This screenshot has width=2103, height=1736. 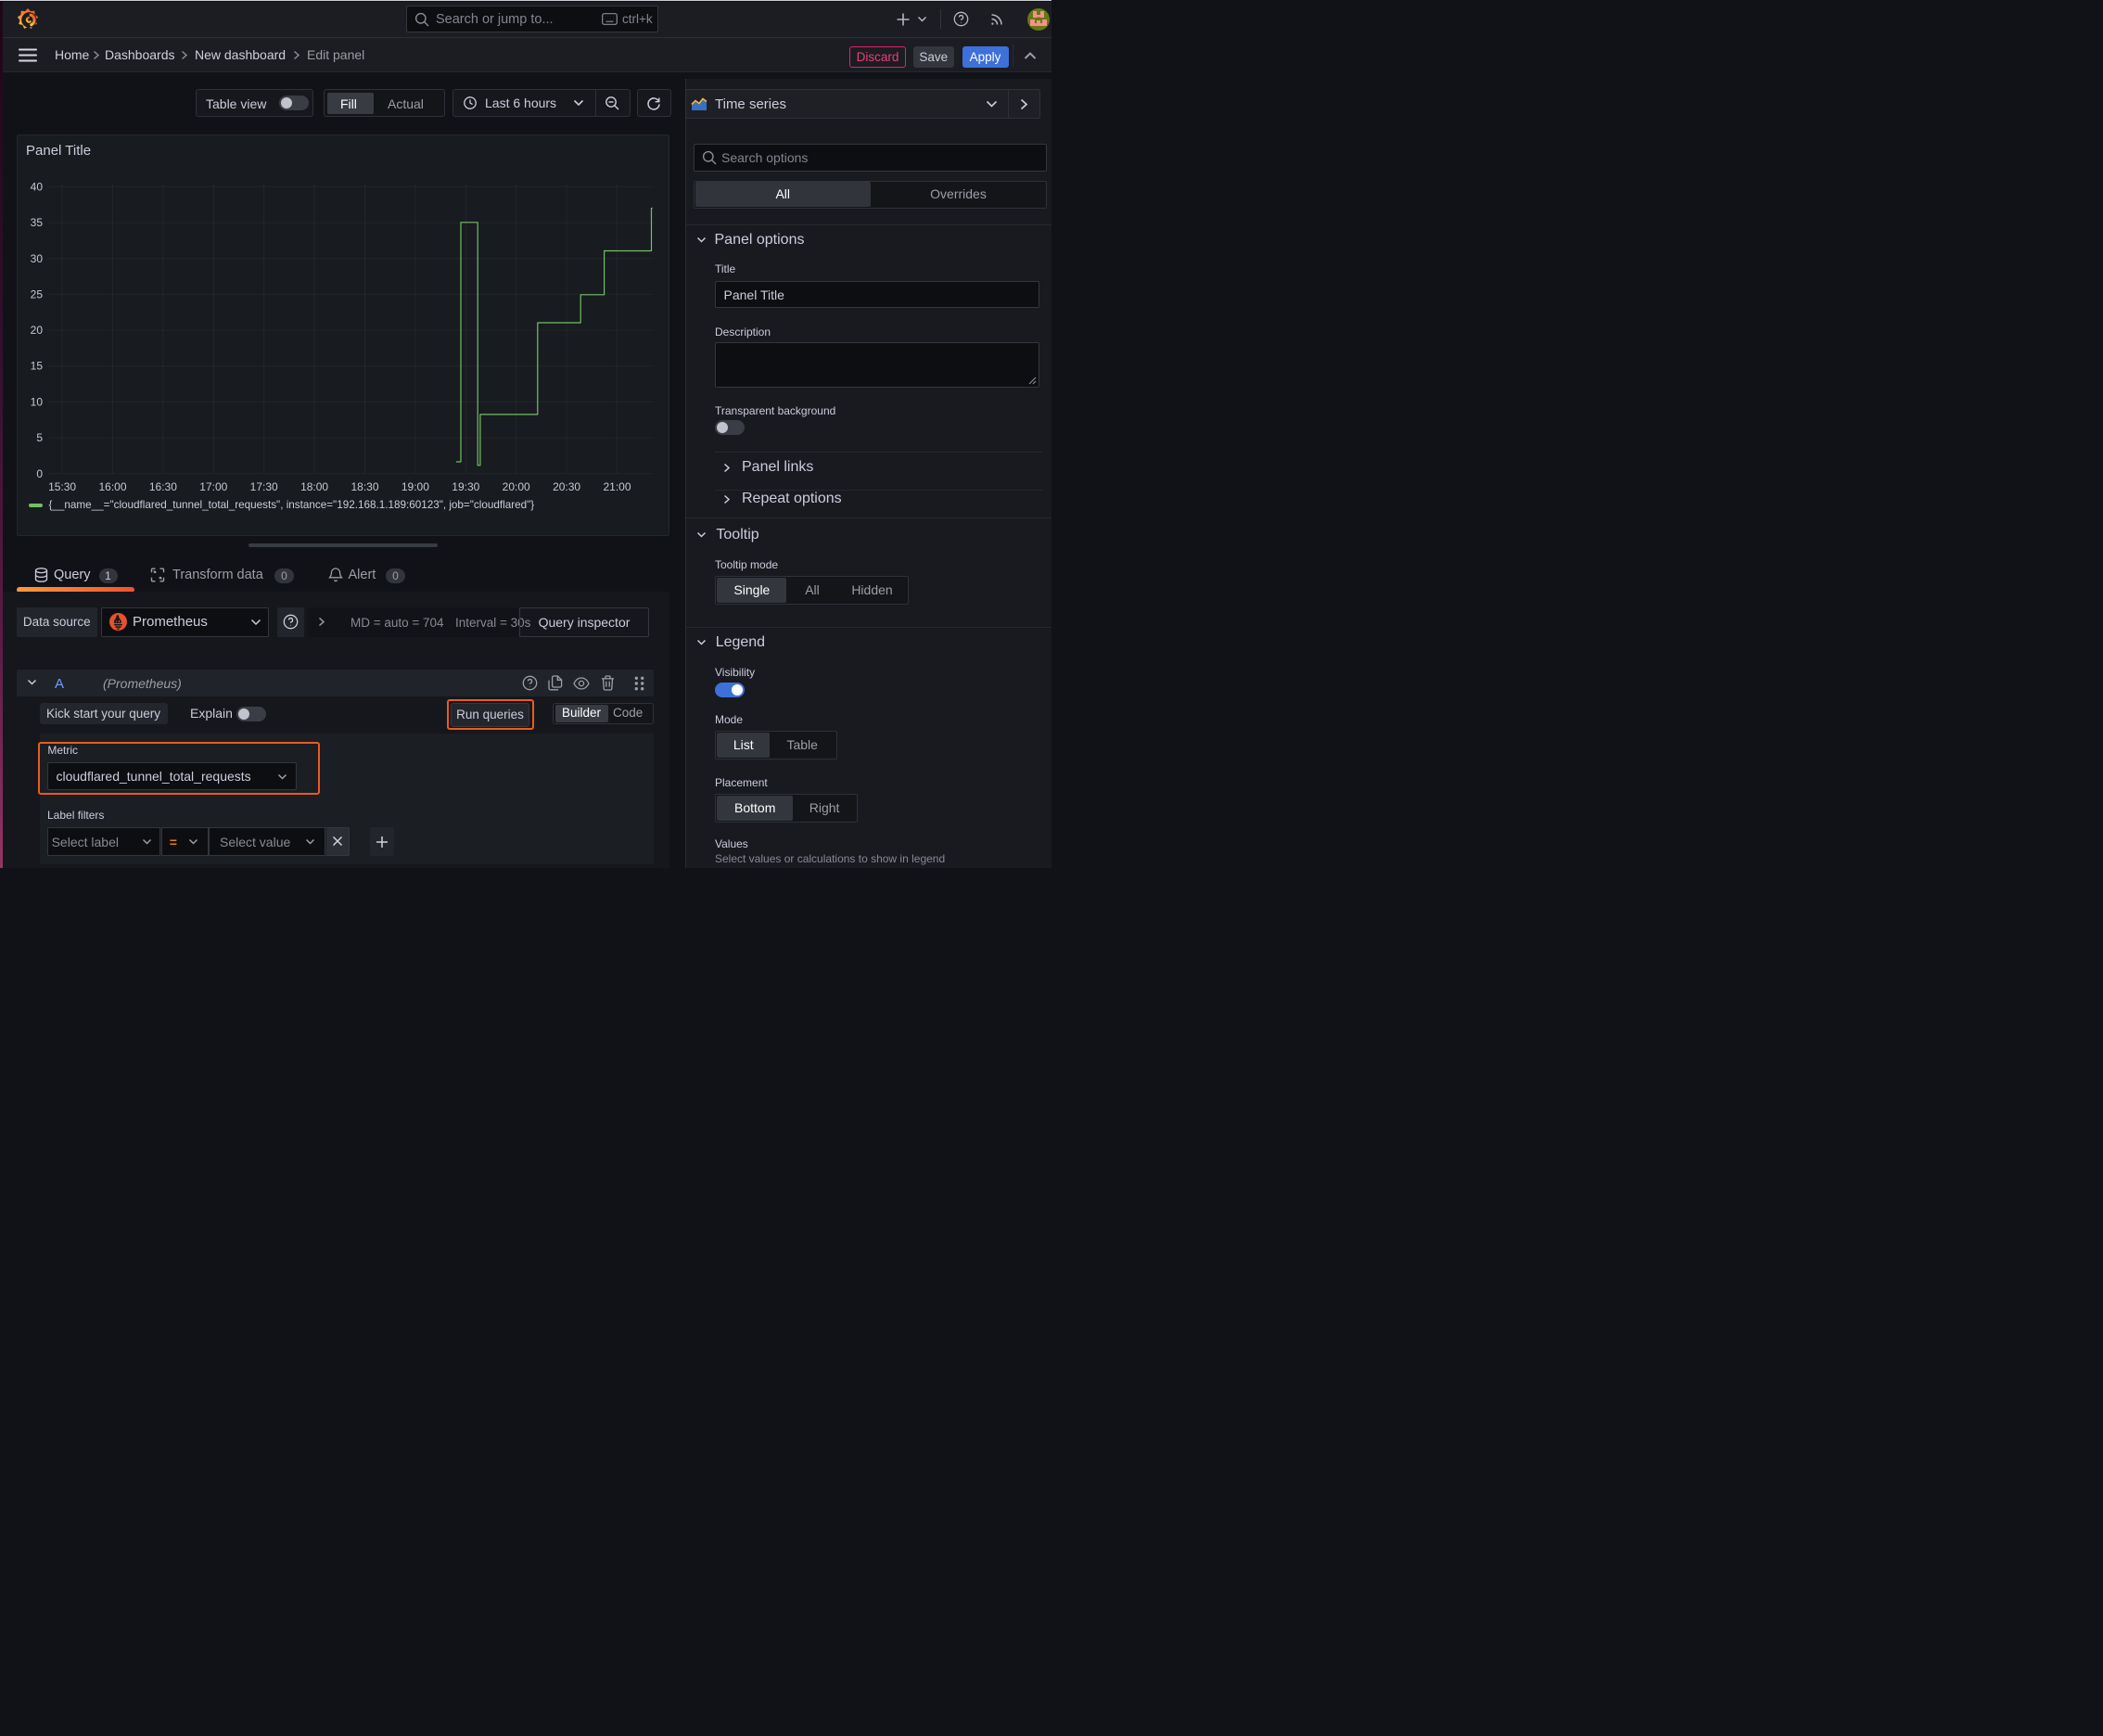 What do you see at coordinates (566, 487) in the screenshot?
I see `svg-text: 20:30` at bounding box center [566, 487].